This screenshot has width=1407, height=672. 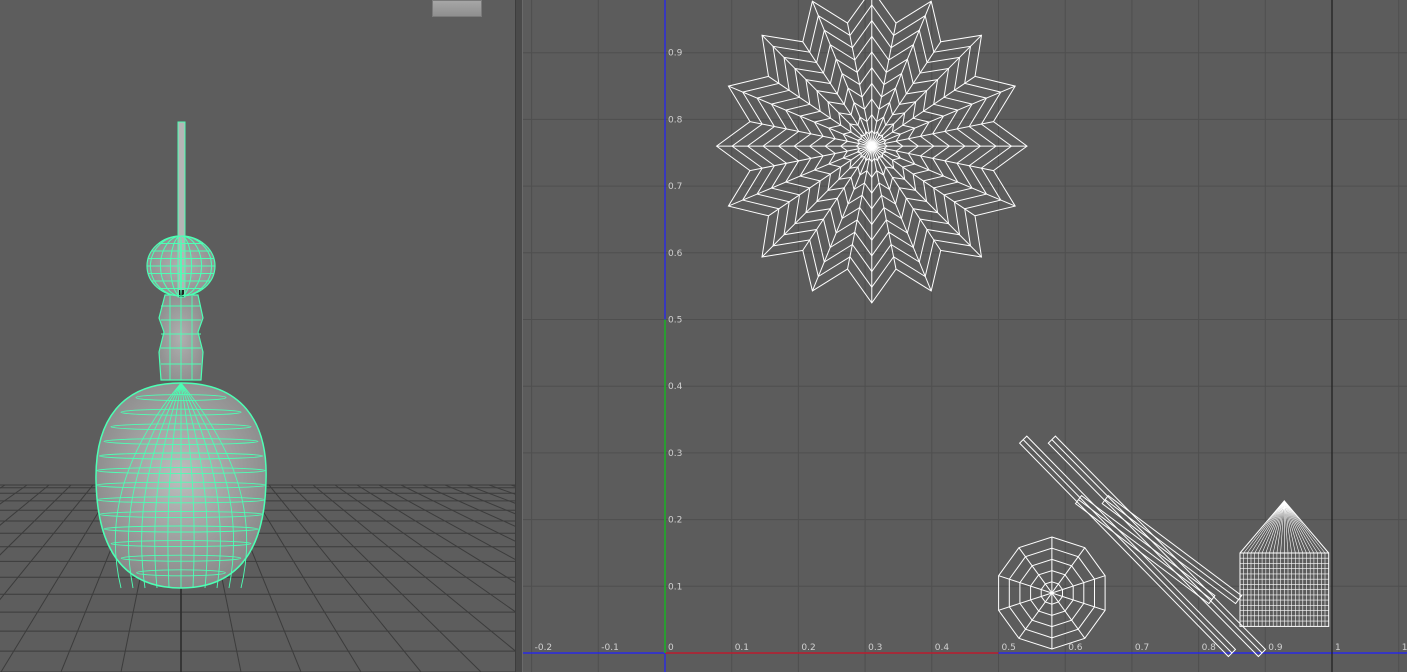 I want to click on u-tick-label: 1.1, so click(x=1404, y=648).